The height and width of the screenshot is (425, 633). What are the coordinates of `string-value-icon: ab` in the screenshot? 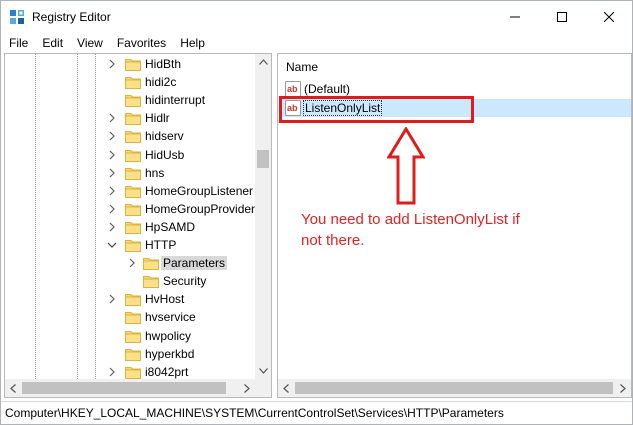 It's located at (293, 89).